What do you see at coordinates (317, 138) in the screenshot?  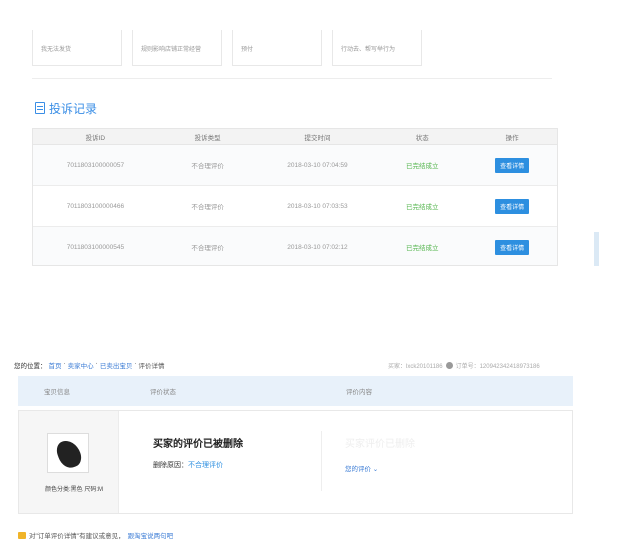 I see `column-header-time: 提交时间` at bounding box center [317, 138].